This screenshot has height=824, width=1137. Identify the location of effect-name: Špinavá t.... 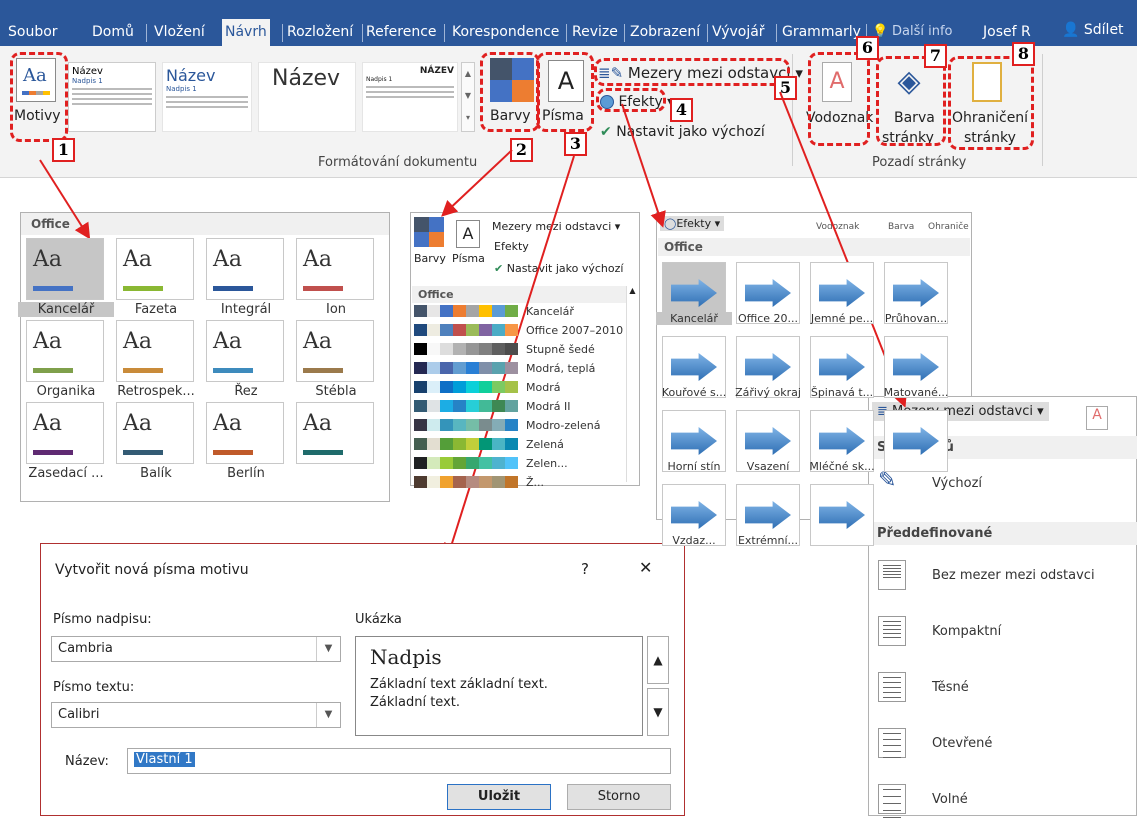
(842, 392).